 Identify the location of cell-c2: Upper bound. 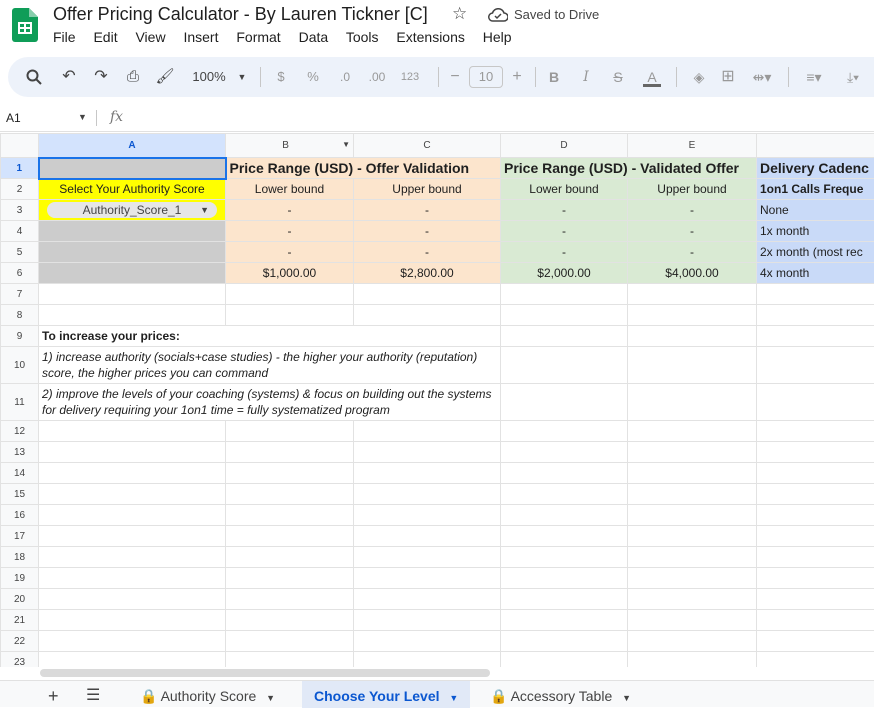
(427, 189).